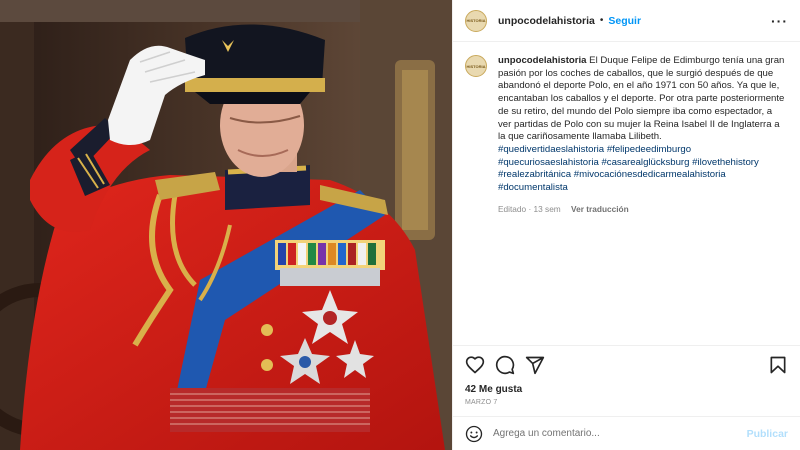 The height and width of the screenshot is (450, 800). What do you see at coordinates (546, 21) in the screenshot?
I see `header-username: unpocodelahistoria` at bounding box center [546, 21].